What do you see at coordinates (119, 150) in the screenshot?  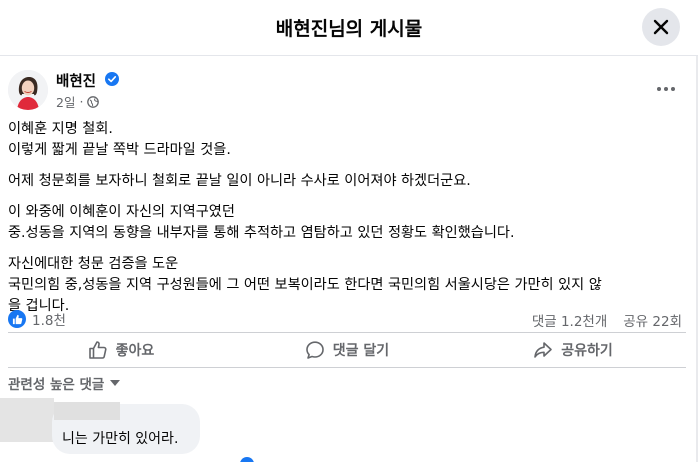 I see `post-line: 이렇게 짧게 끝날 쪽박 드라마일 것을.` at bounding box center [119, 150].